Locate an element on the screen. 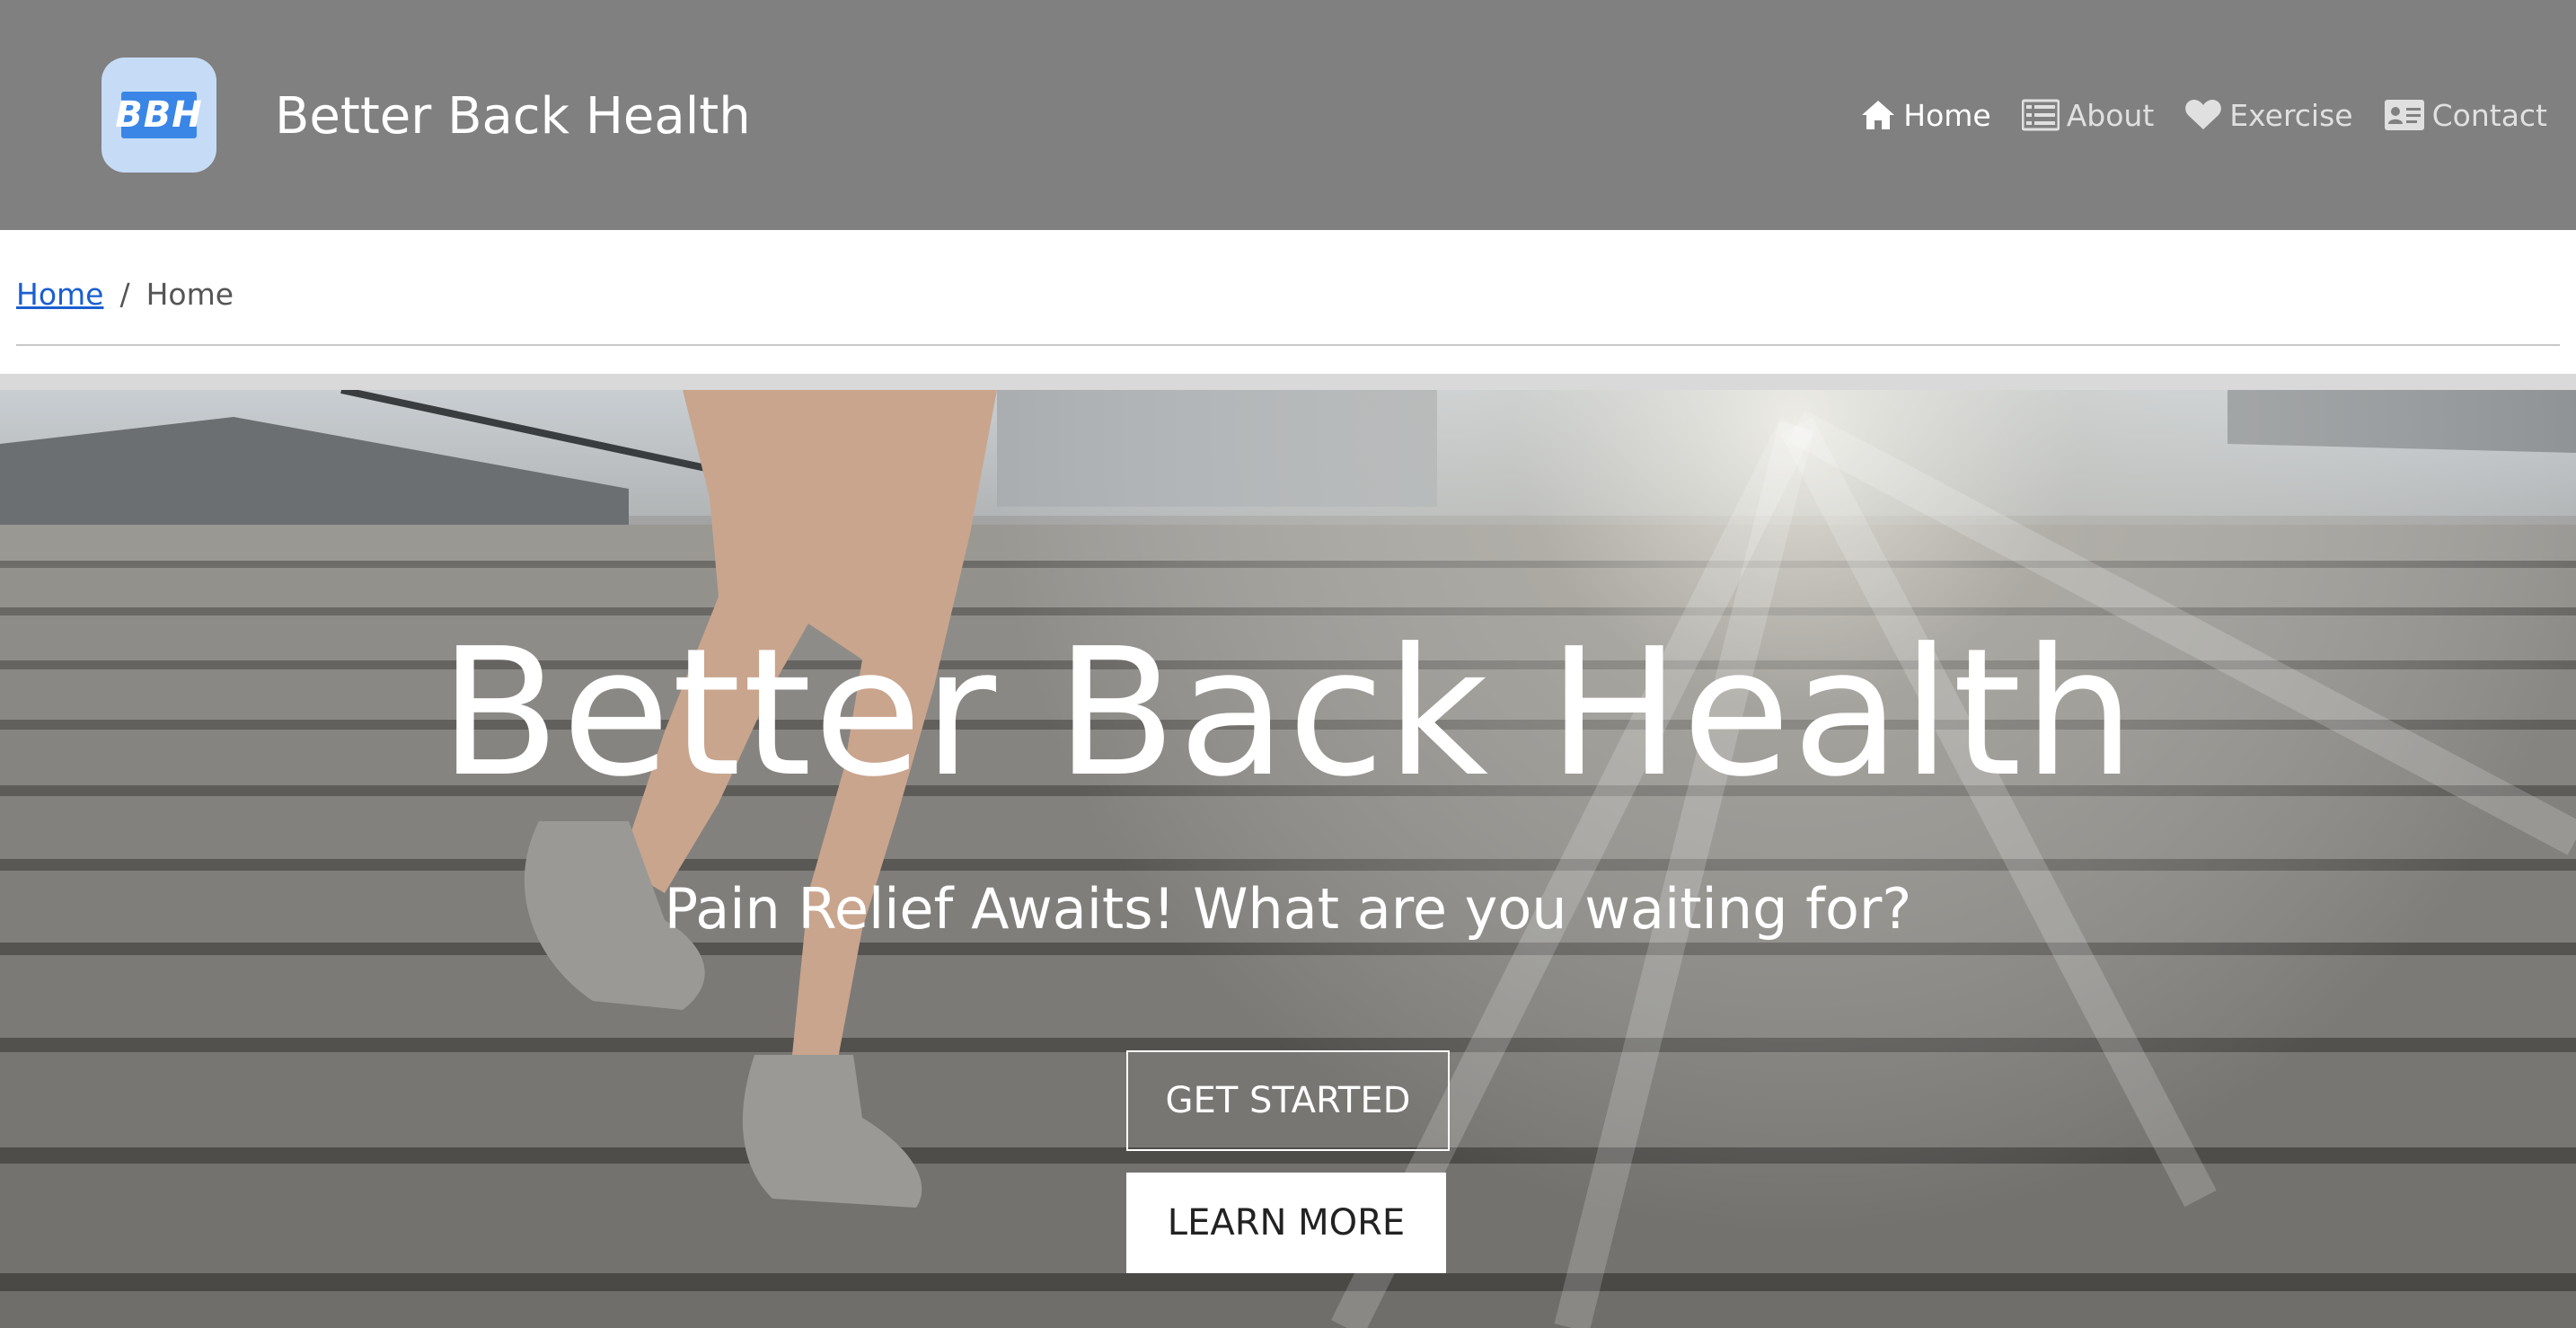 This screenshot has width=2576, height=1328. hero-title: Better Back Health is located at coordinates (1288, 713).